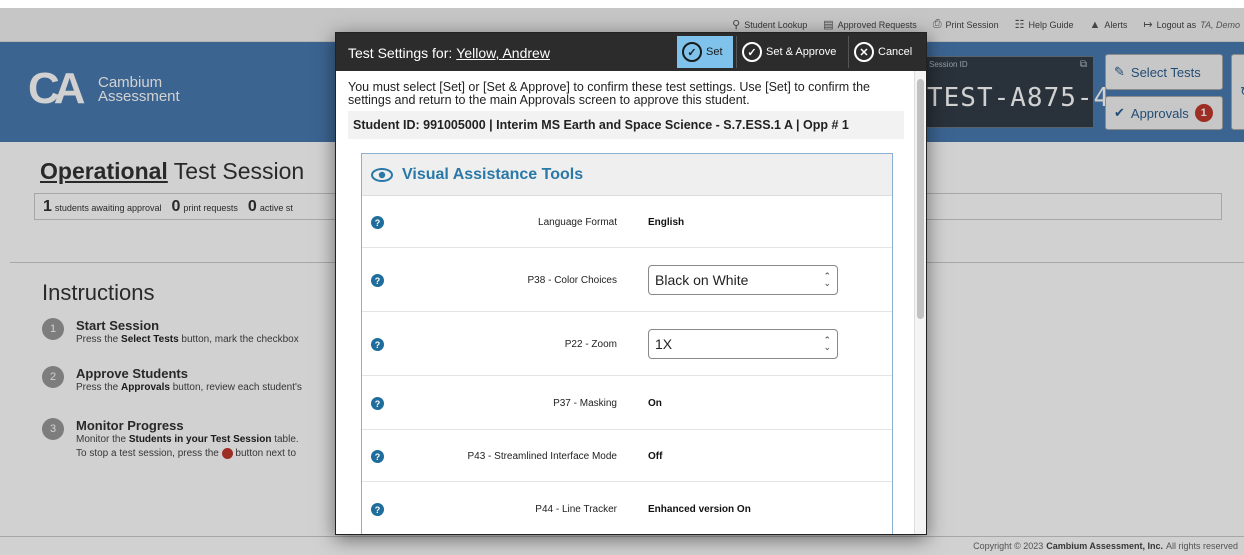 The width and height of the screenshot is (1244, 555). What do you see at coordinates (542, 456) in the screenshot?
I see `setting-label: P43 - Streamlined Interface Mode` at bounding box center [542, 456].